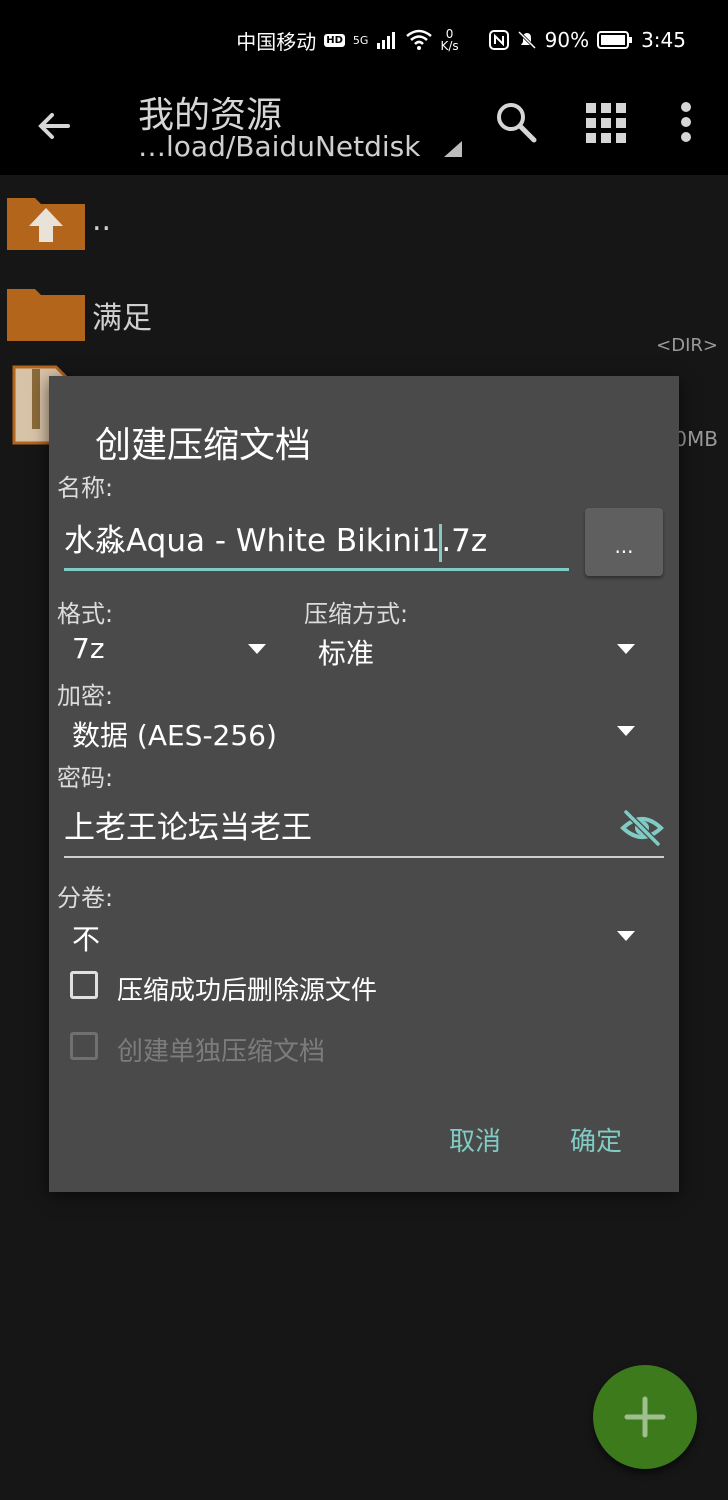  What do you see at coordinates (464, 541) in the screenshot?
I see `archive-name-text-after: .7z` at bounding box center [464, 541].